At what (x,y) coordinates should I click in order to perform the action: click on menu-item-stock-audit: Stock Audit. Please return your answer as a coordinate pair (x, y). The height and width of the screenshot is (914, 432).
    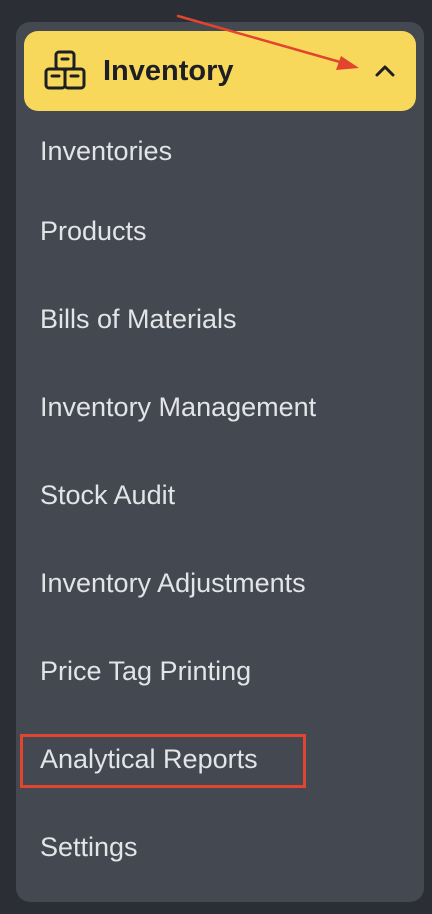
    Looking at the image, I should click on (107, 495).